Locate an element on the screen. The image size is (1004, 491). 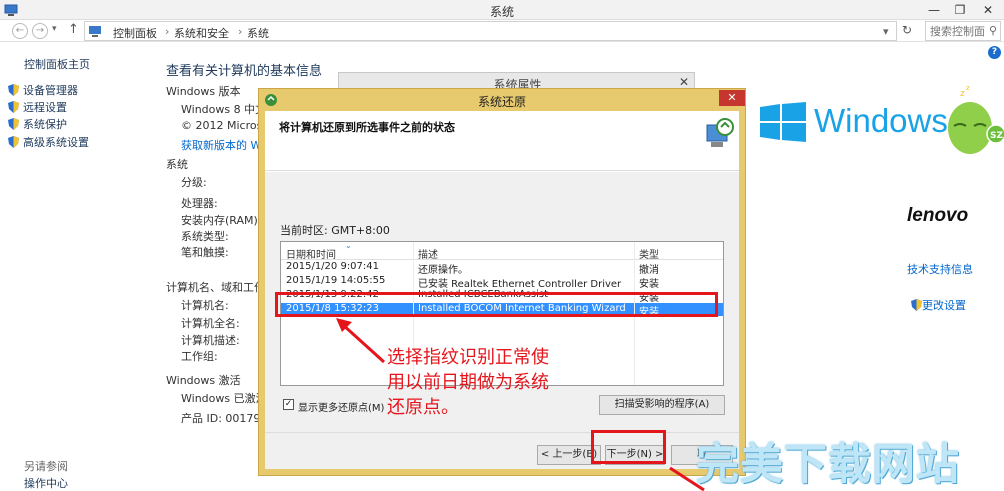
minimize-button: — is located at coordinates (934, 10).